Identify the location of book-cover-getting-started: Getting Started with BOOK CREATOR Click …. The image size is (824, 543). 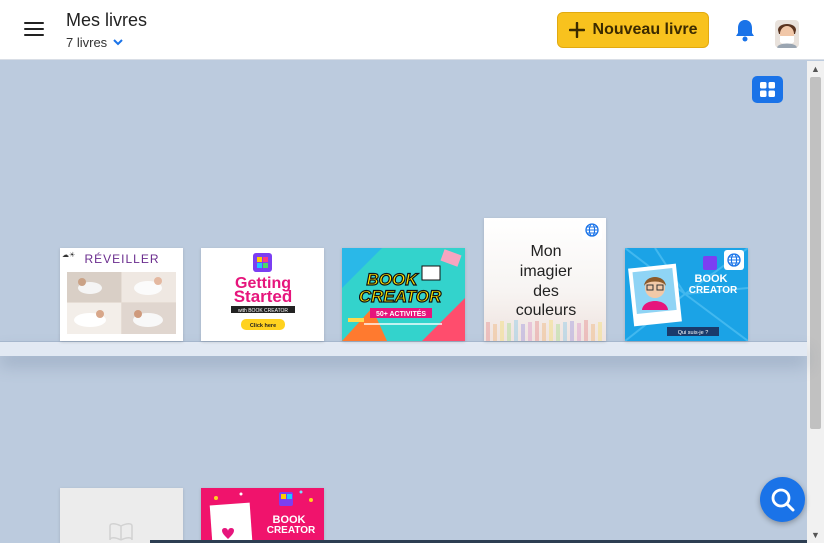
(262, 294).